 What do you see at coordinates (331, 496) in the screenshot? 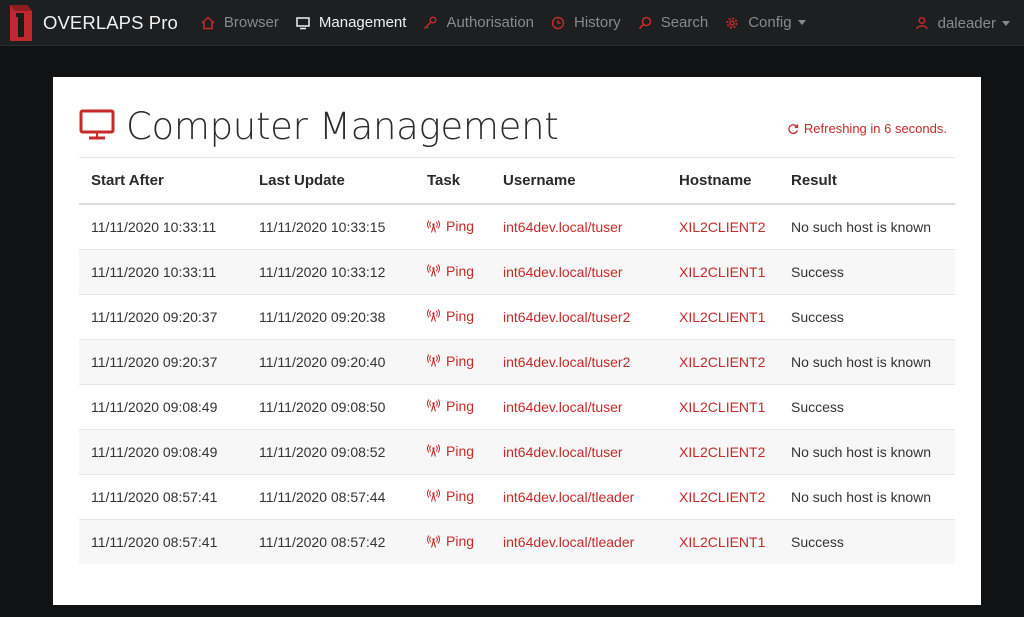
I see `last-update-cell: 11/11/2020 08:57:44` at bounding box center [331, 496].